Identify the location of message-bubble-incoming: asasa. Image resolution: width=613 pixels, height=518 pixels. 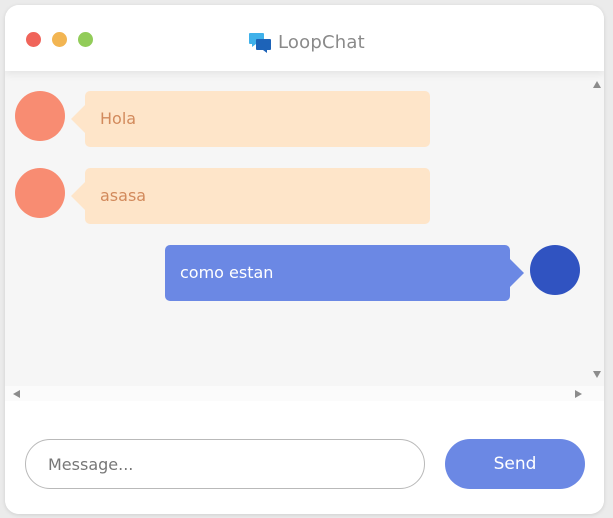
(250, 196).